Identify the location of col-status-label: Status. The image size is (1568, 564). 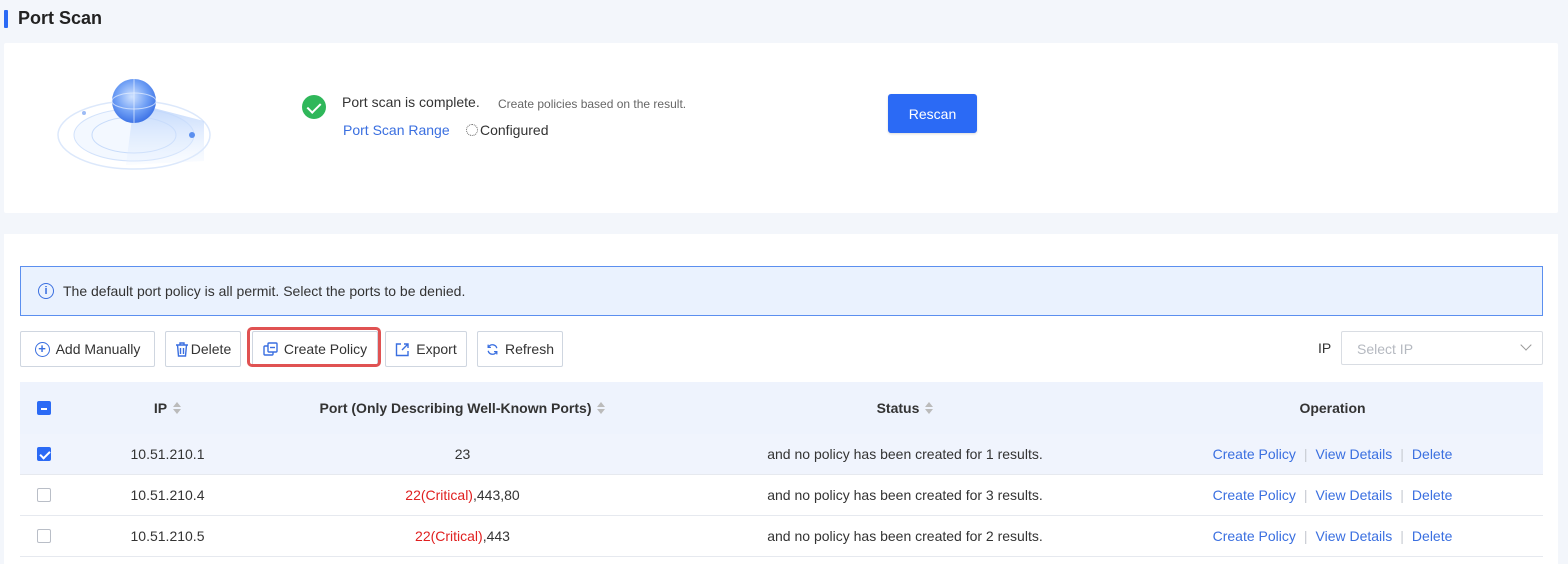
(898, 408).